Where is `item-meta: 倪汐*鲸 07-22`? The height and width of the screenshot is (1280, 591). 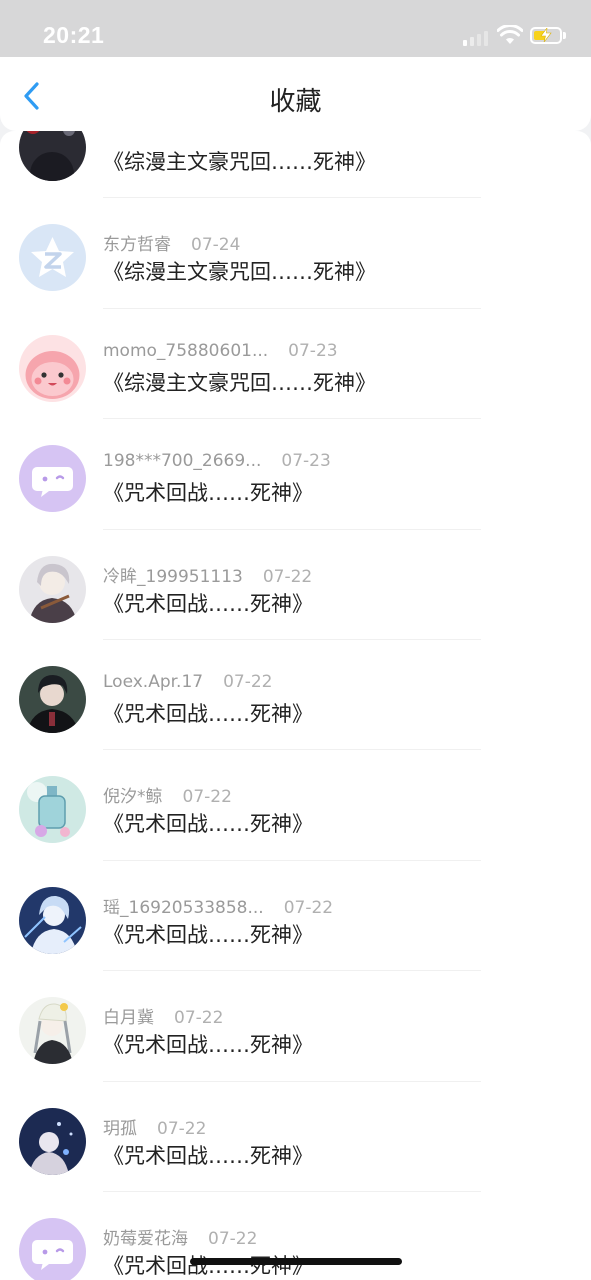 item-meta: 倪汐*鲸 07-22 is located at coordinates (167, 794).